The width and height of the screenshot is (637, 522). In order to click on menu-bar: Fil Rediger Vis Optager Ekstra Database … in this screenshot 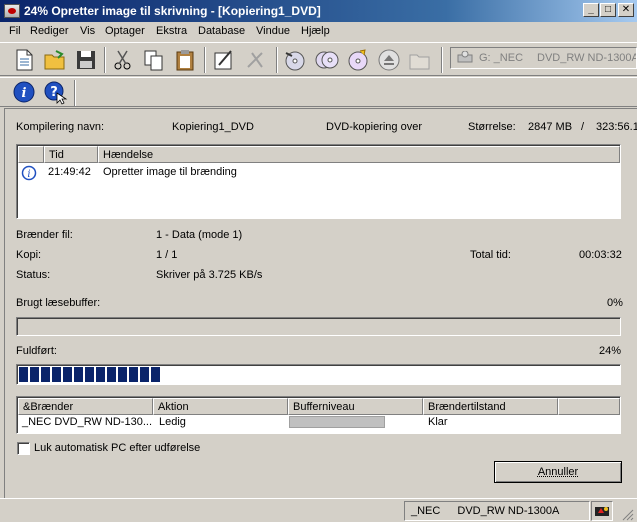, I will do `click(318, 31)`.